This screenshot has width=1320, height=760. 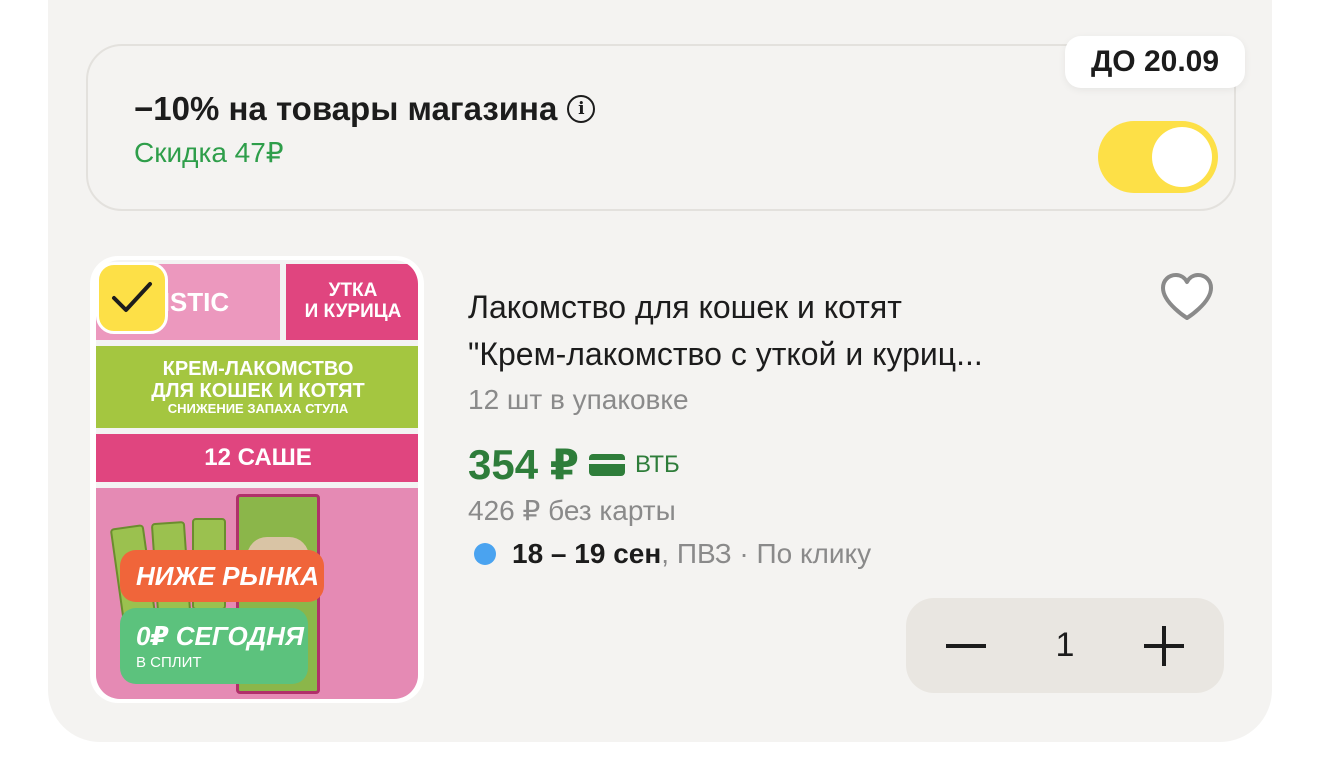 I want to click on promo-title: −10% на товары магазина i, so click(x=365, y=109).